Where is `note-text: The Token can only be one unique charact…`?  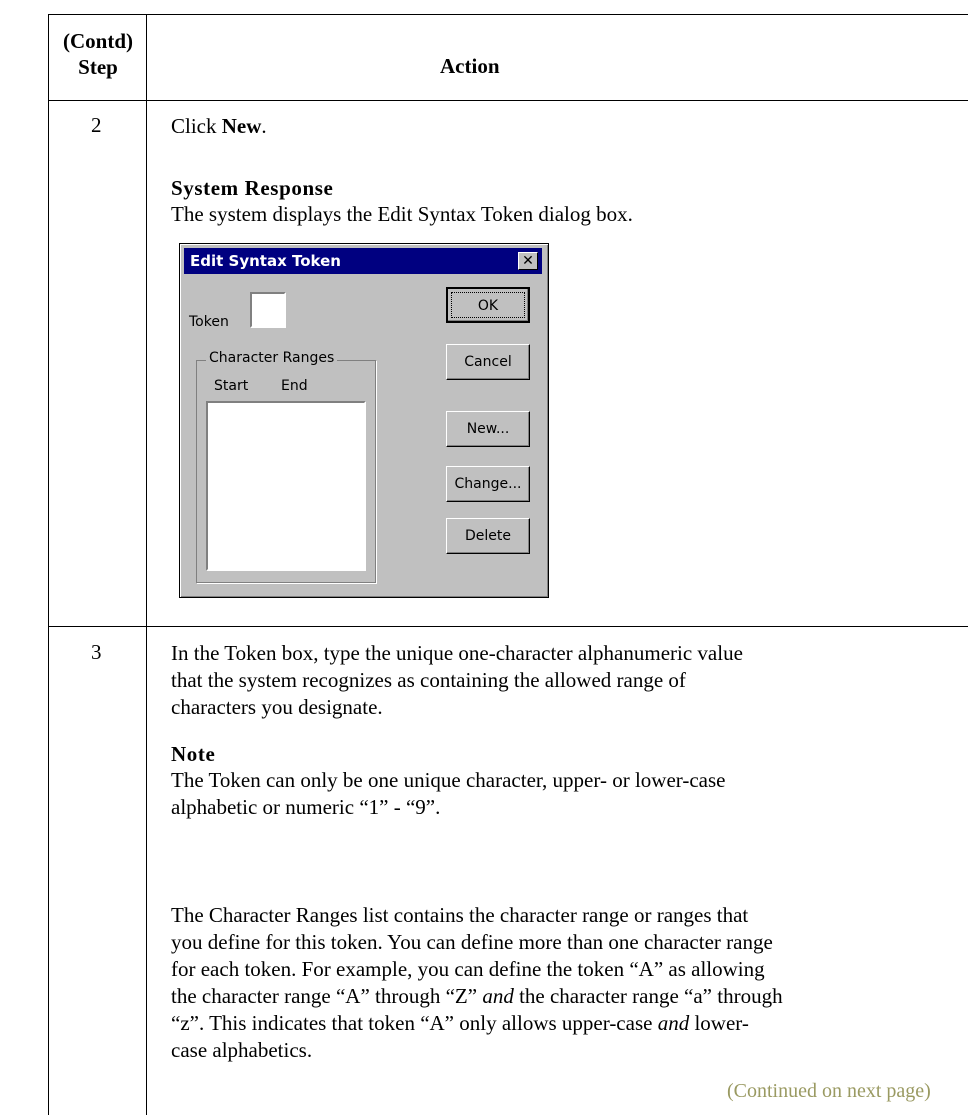 note-text: The Token can only be one unique charact… is located at coordinates (448, 793).